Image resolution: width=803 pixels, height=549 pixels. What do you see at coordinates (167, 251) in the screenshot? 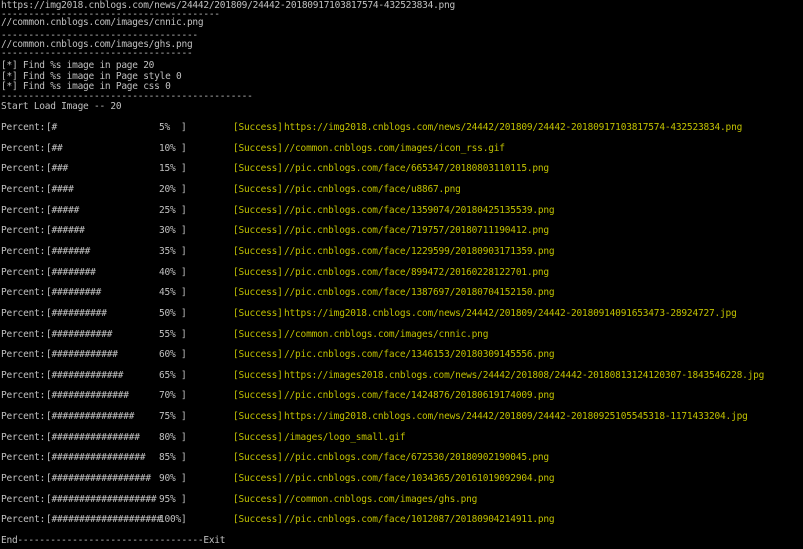
I see `progress-percent: 35%` at bounding box center [167, 251].